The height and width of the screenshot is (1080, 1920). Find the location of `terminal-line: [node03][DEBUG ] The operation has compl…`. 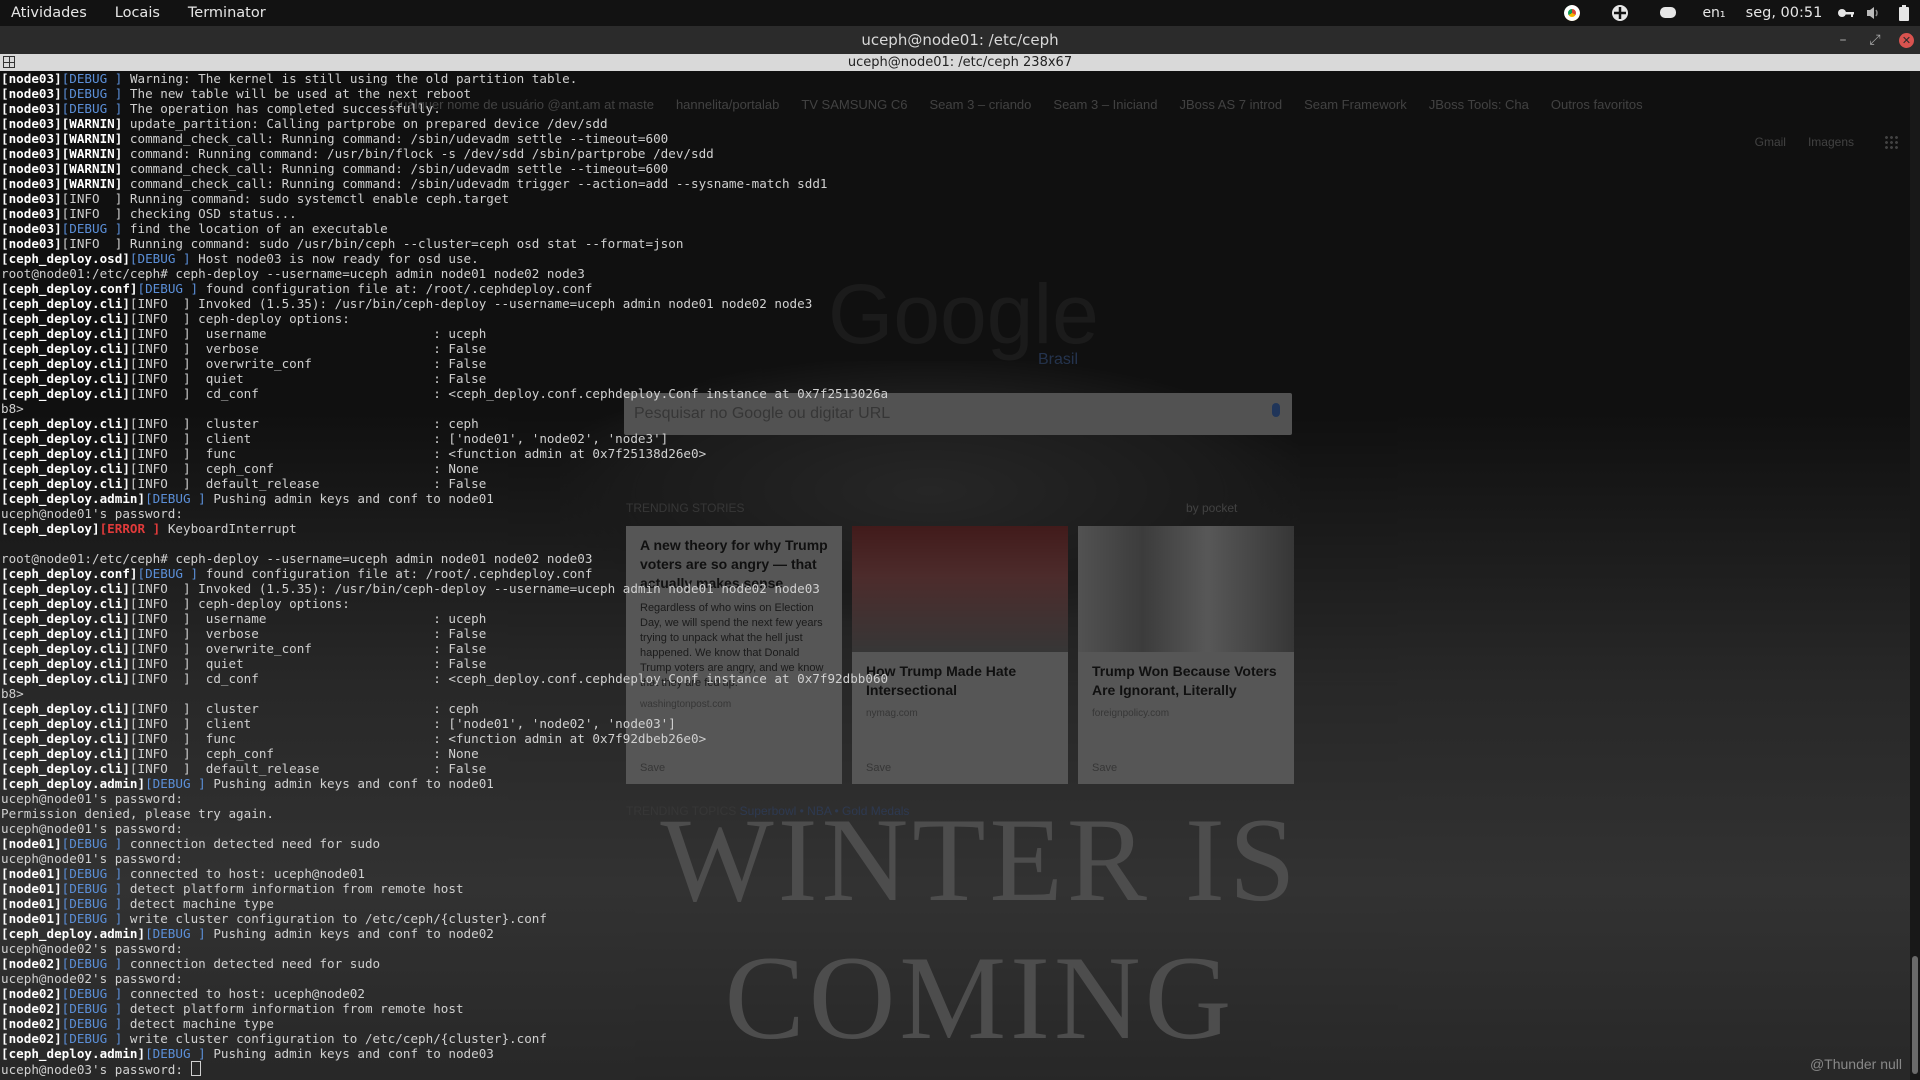

terminal-line: [node03][DEBUG ] The operation has compl… is located at coordinates (444, 108).